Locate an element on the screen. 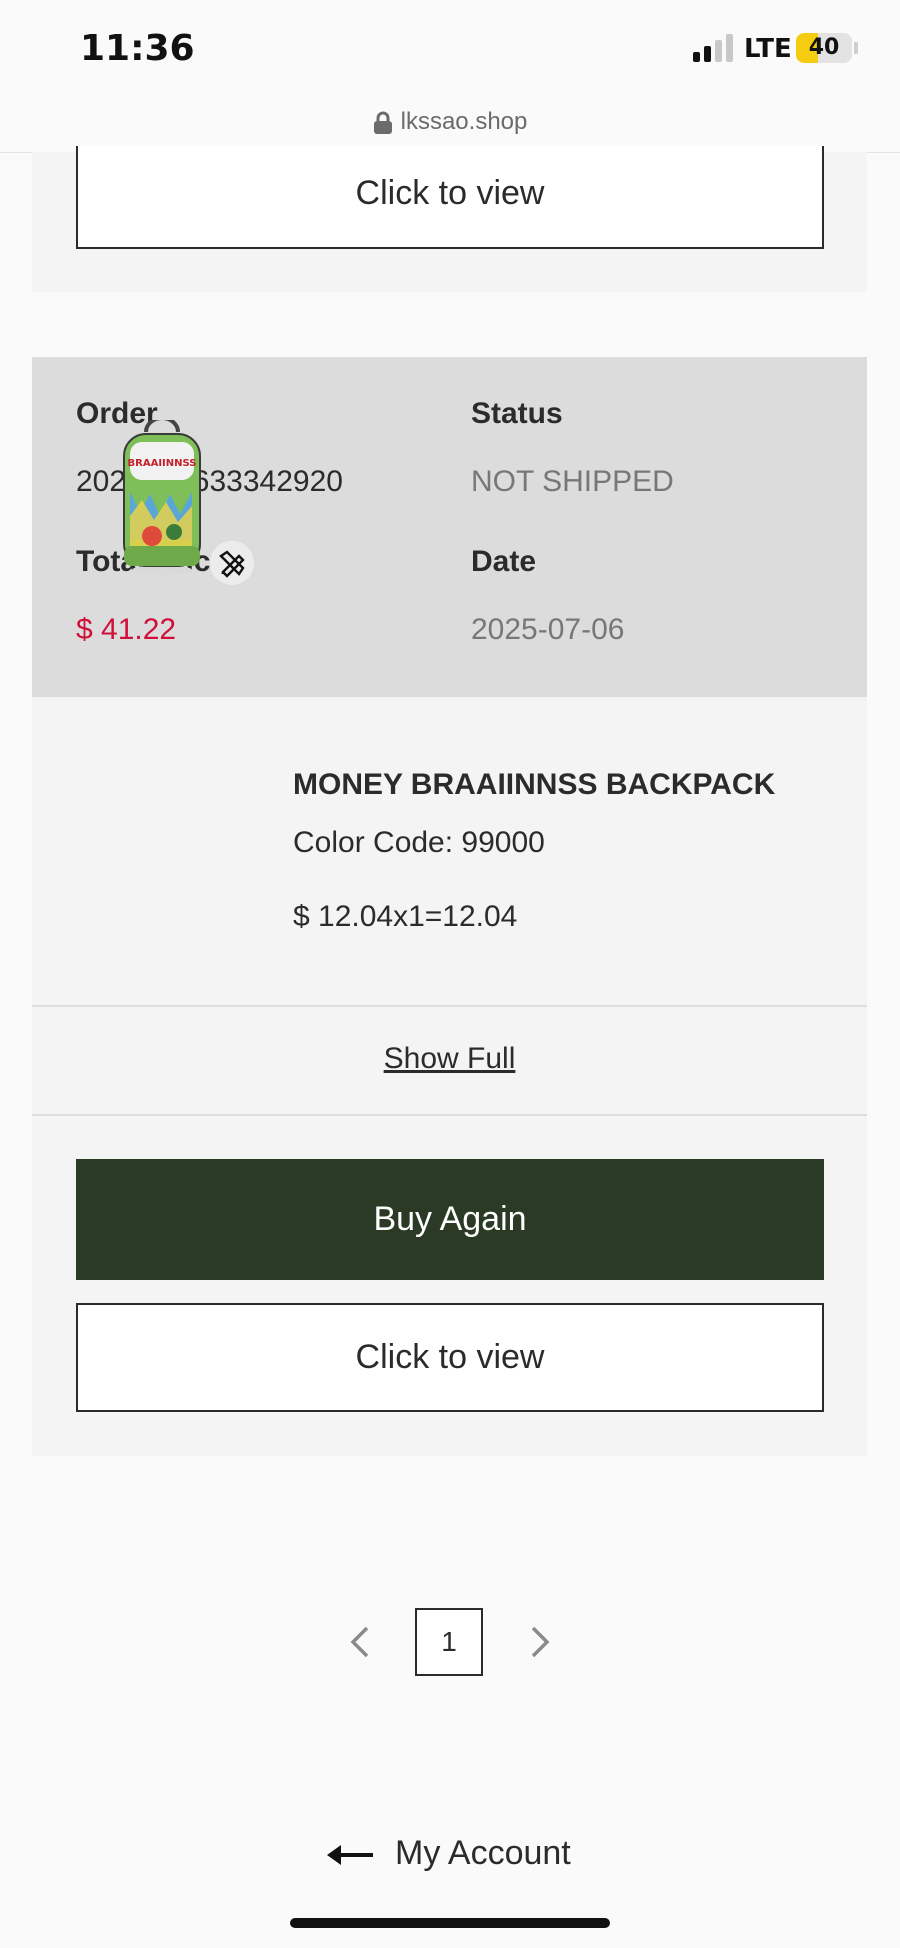 The height and width of the screenshot is (1948, 900). back-to-account-label: My Account is located at coordinates (483, 1853).